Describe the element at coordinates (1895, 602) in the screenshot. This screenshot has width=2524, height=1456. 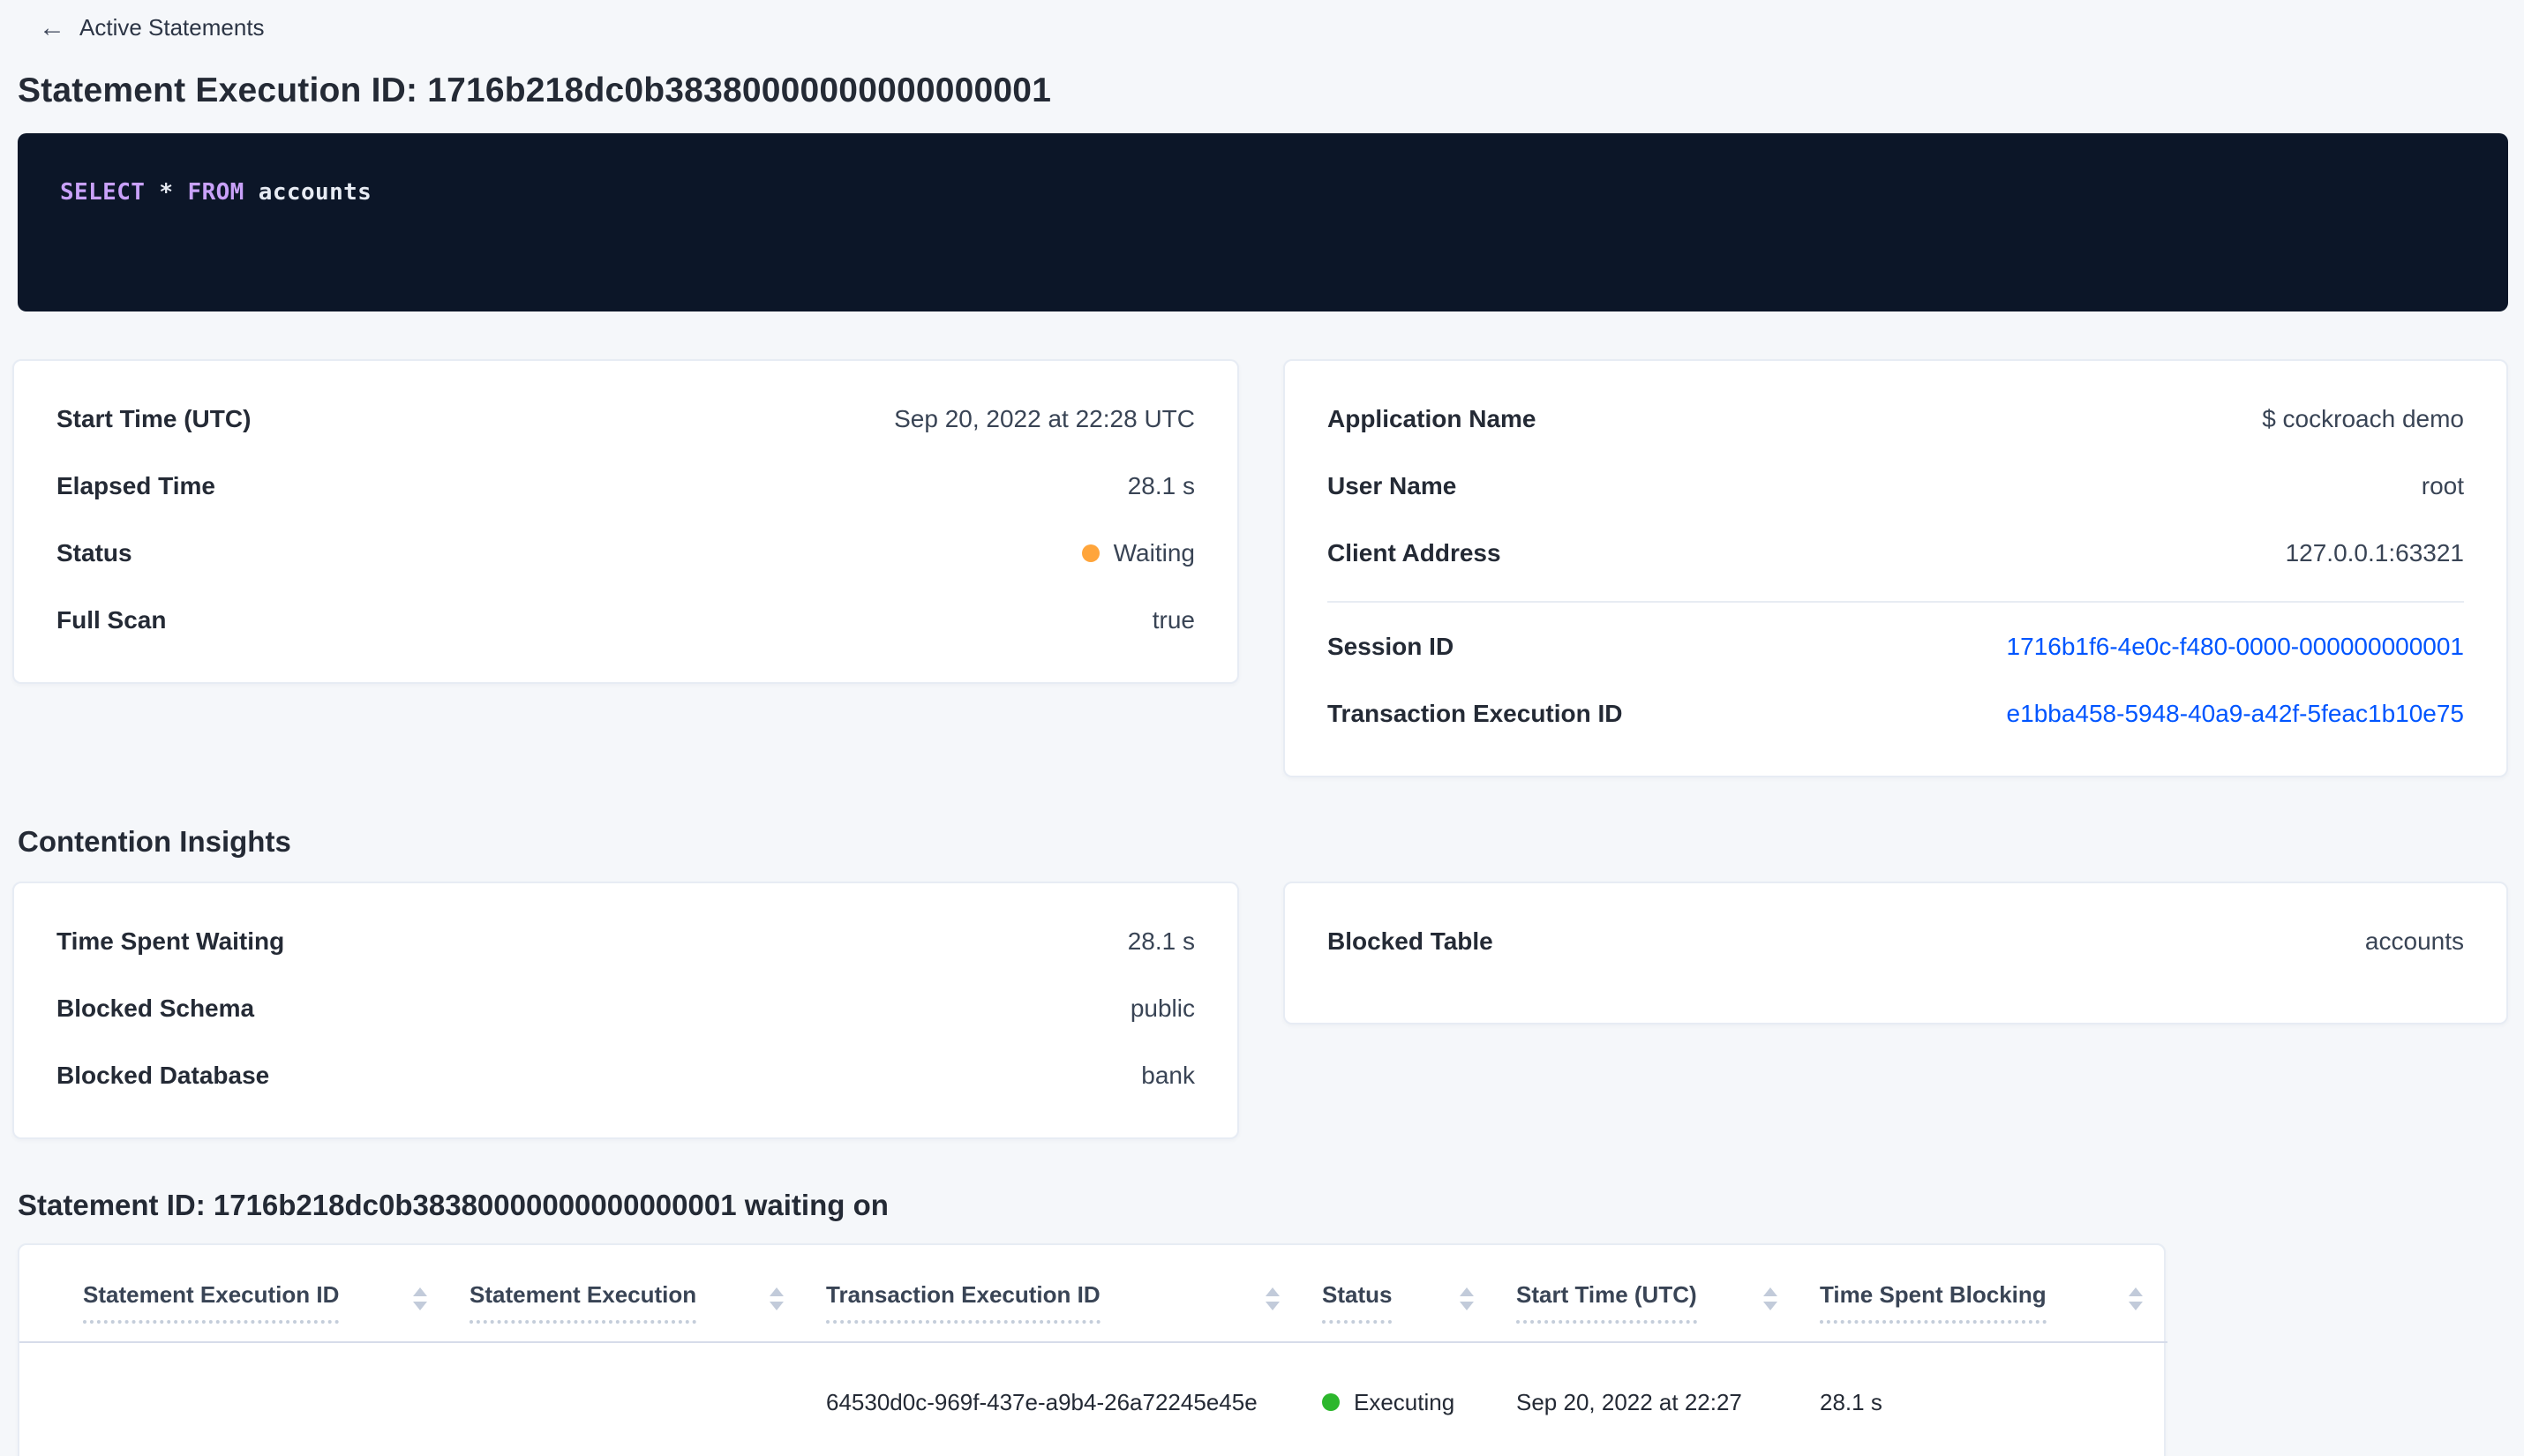
I see `card-divider` at that location.